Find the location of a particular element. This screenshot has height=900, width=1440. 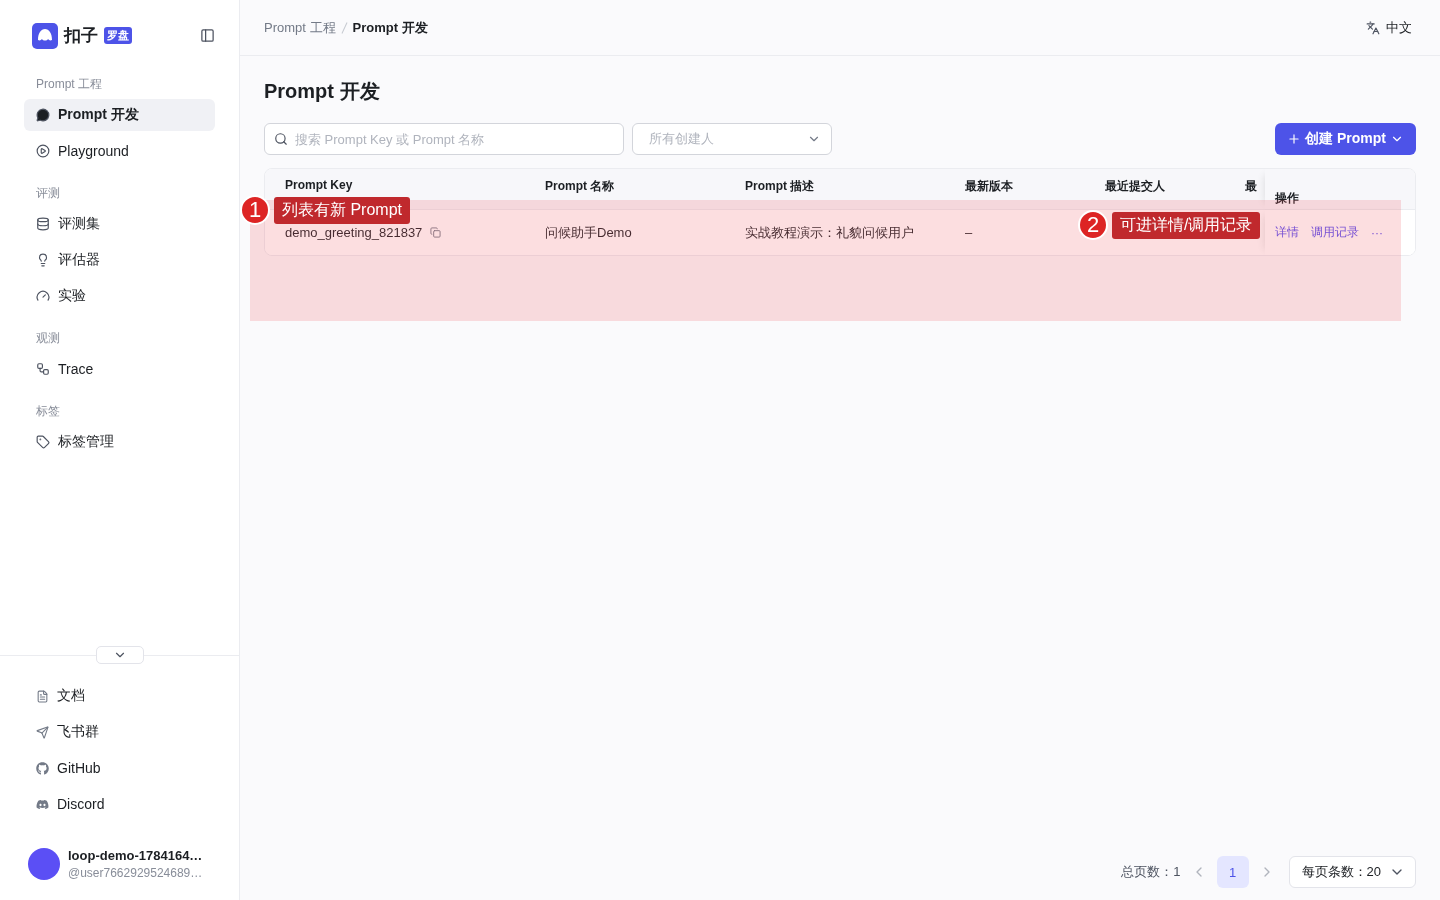

nav-item: 标签管理 is located at coordinates (119, 442).